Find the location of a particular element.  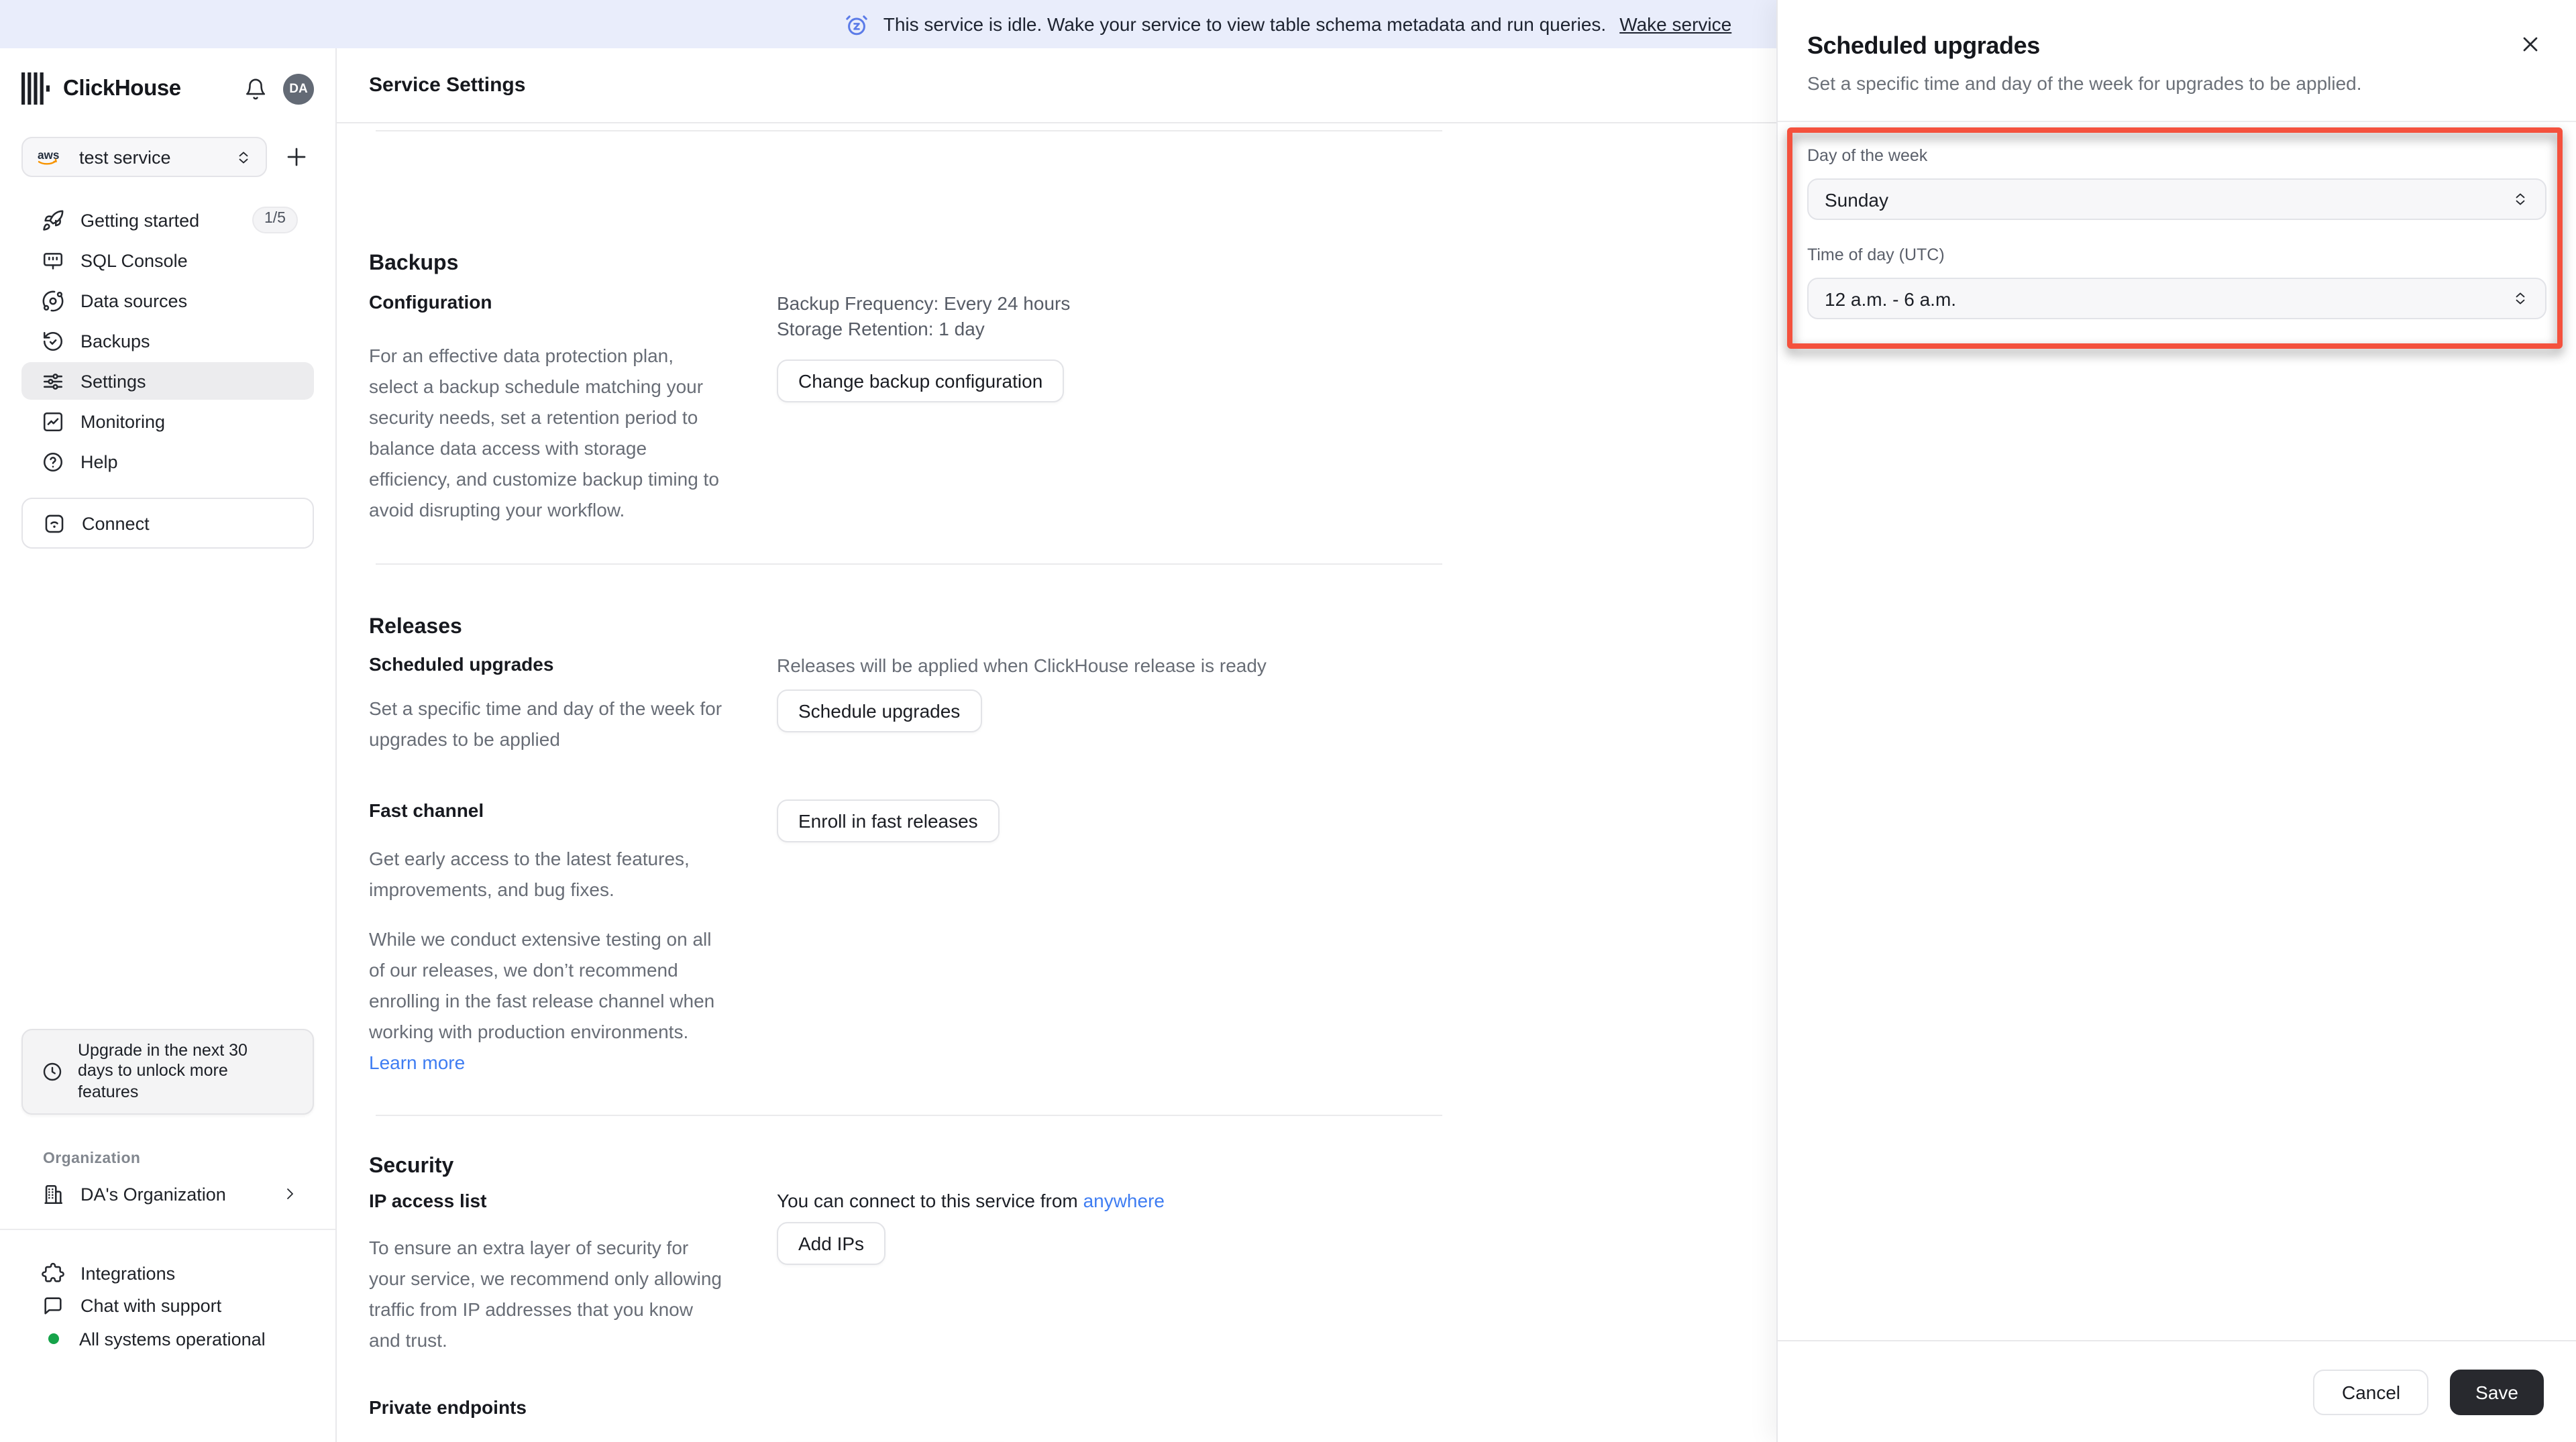

panel-footer: Cancel Save is located at coordinates (2177, 1391).